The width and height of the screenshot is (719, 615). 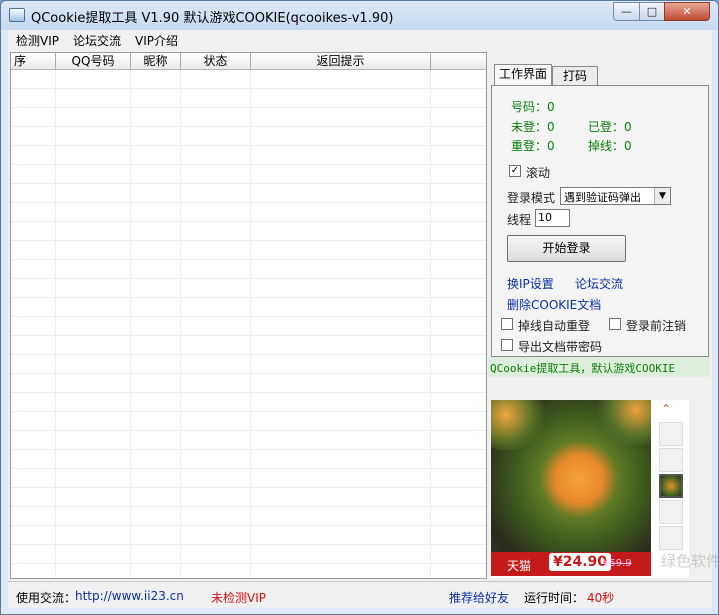 I want to click on minimize-button: —, so click(x=626, y=11).